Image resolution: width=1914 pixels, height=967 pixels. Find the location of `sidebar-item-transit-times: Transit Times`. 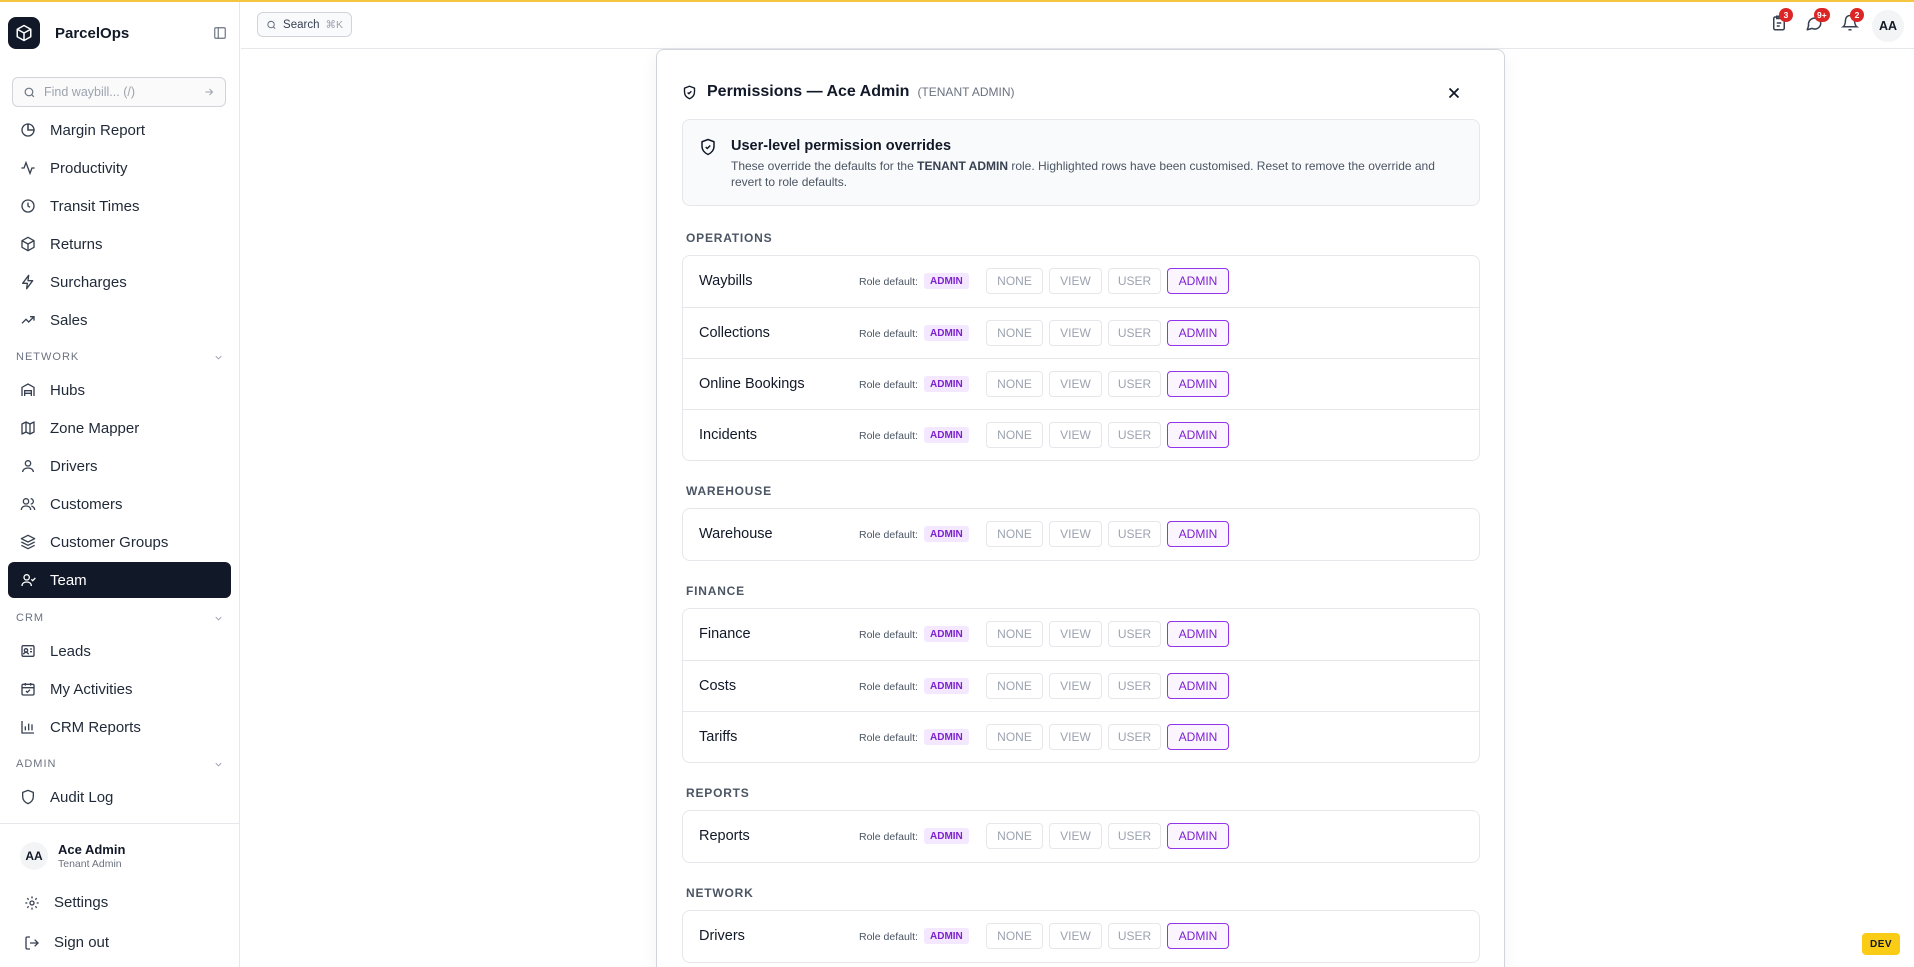

sidebar-item-transit-times: Transit Times is located at coordinates (119, 206).